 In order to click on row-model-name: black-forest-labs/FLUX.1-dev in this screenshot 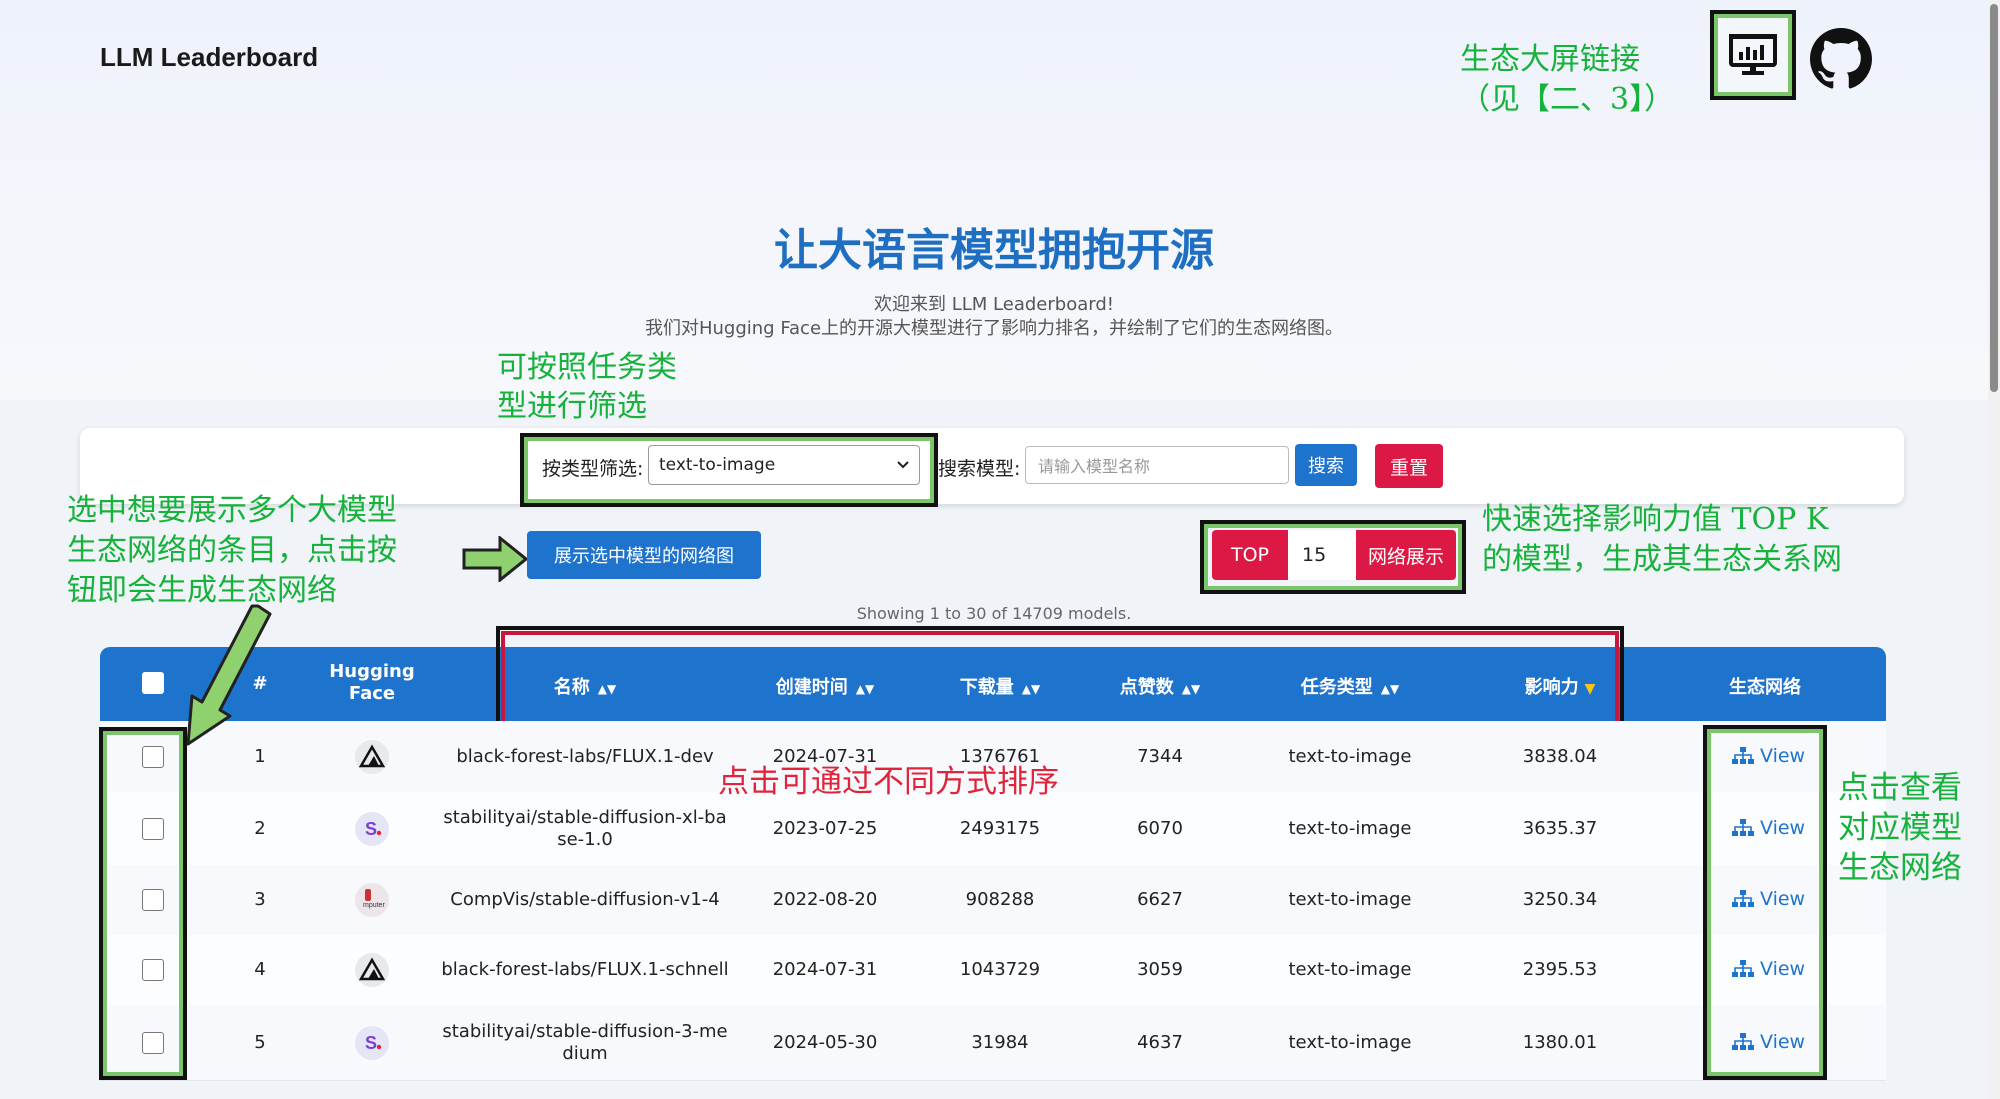, I will do `click(585, 756)`.